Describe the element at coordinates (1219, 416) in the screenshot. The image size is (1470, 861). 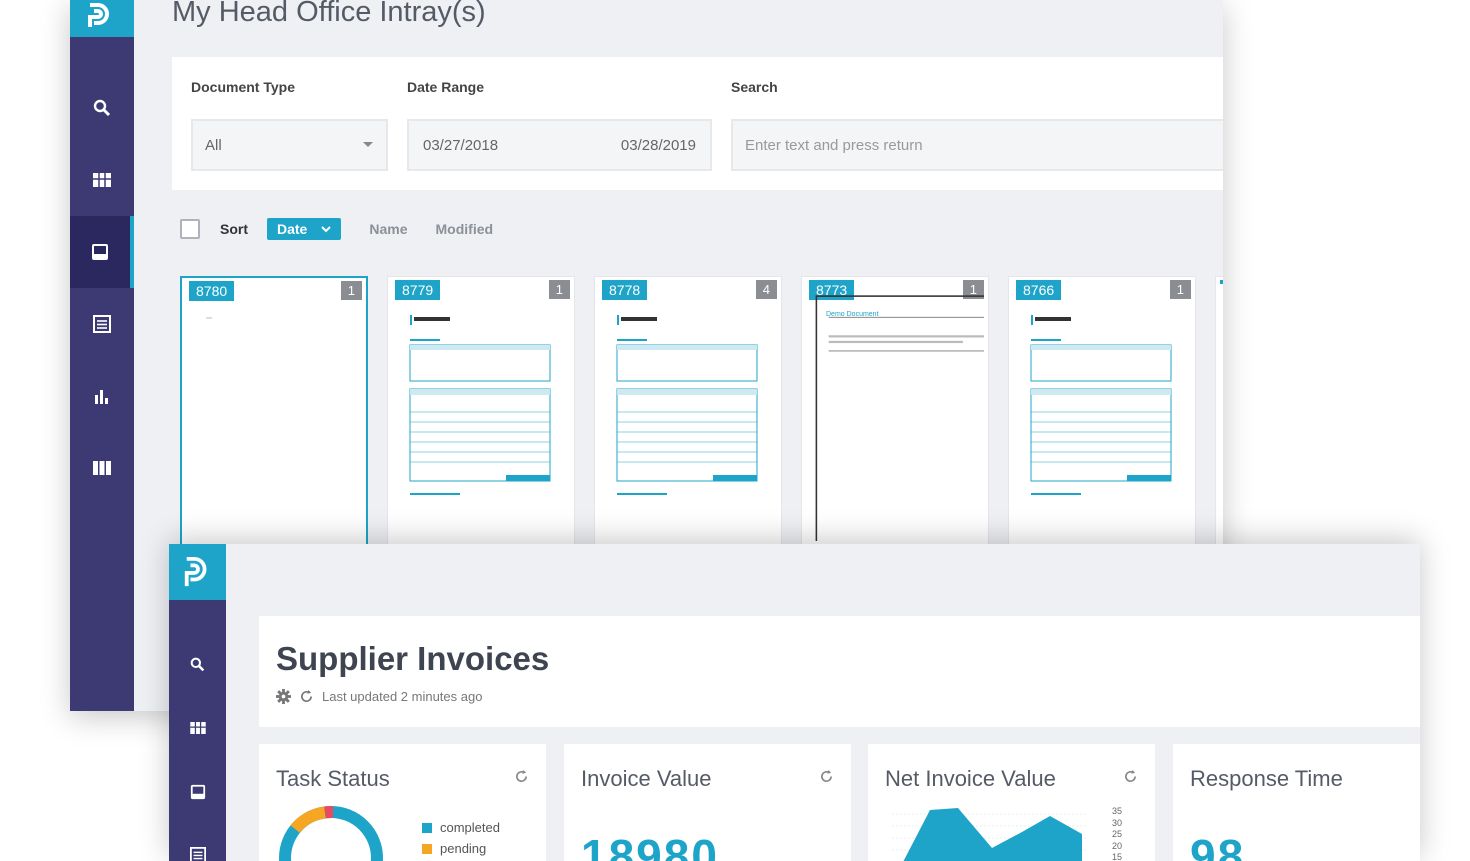
I see `document-card` at that location.